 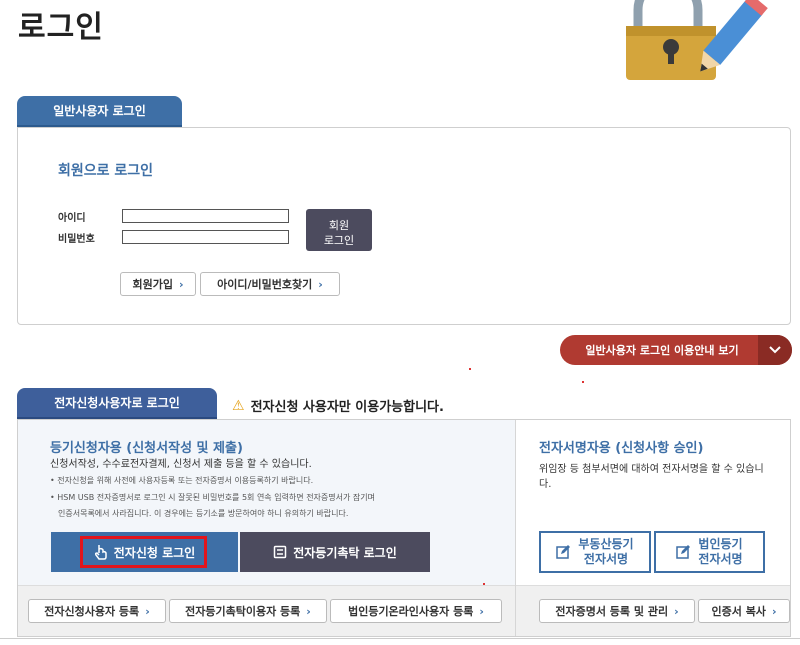 I want to click on realestate-signature-label: 부동산등기 전자서명, so click(x=606, y=551).